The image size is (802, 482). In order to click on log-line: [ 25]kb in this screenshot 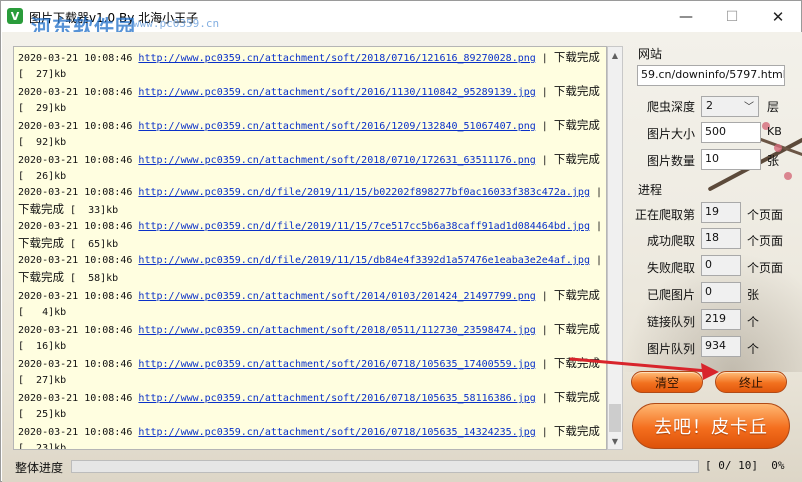, I will do `click(310, 415)`.